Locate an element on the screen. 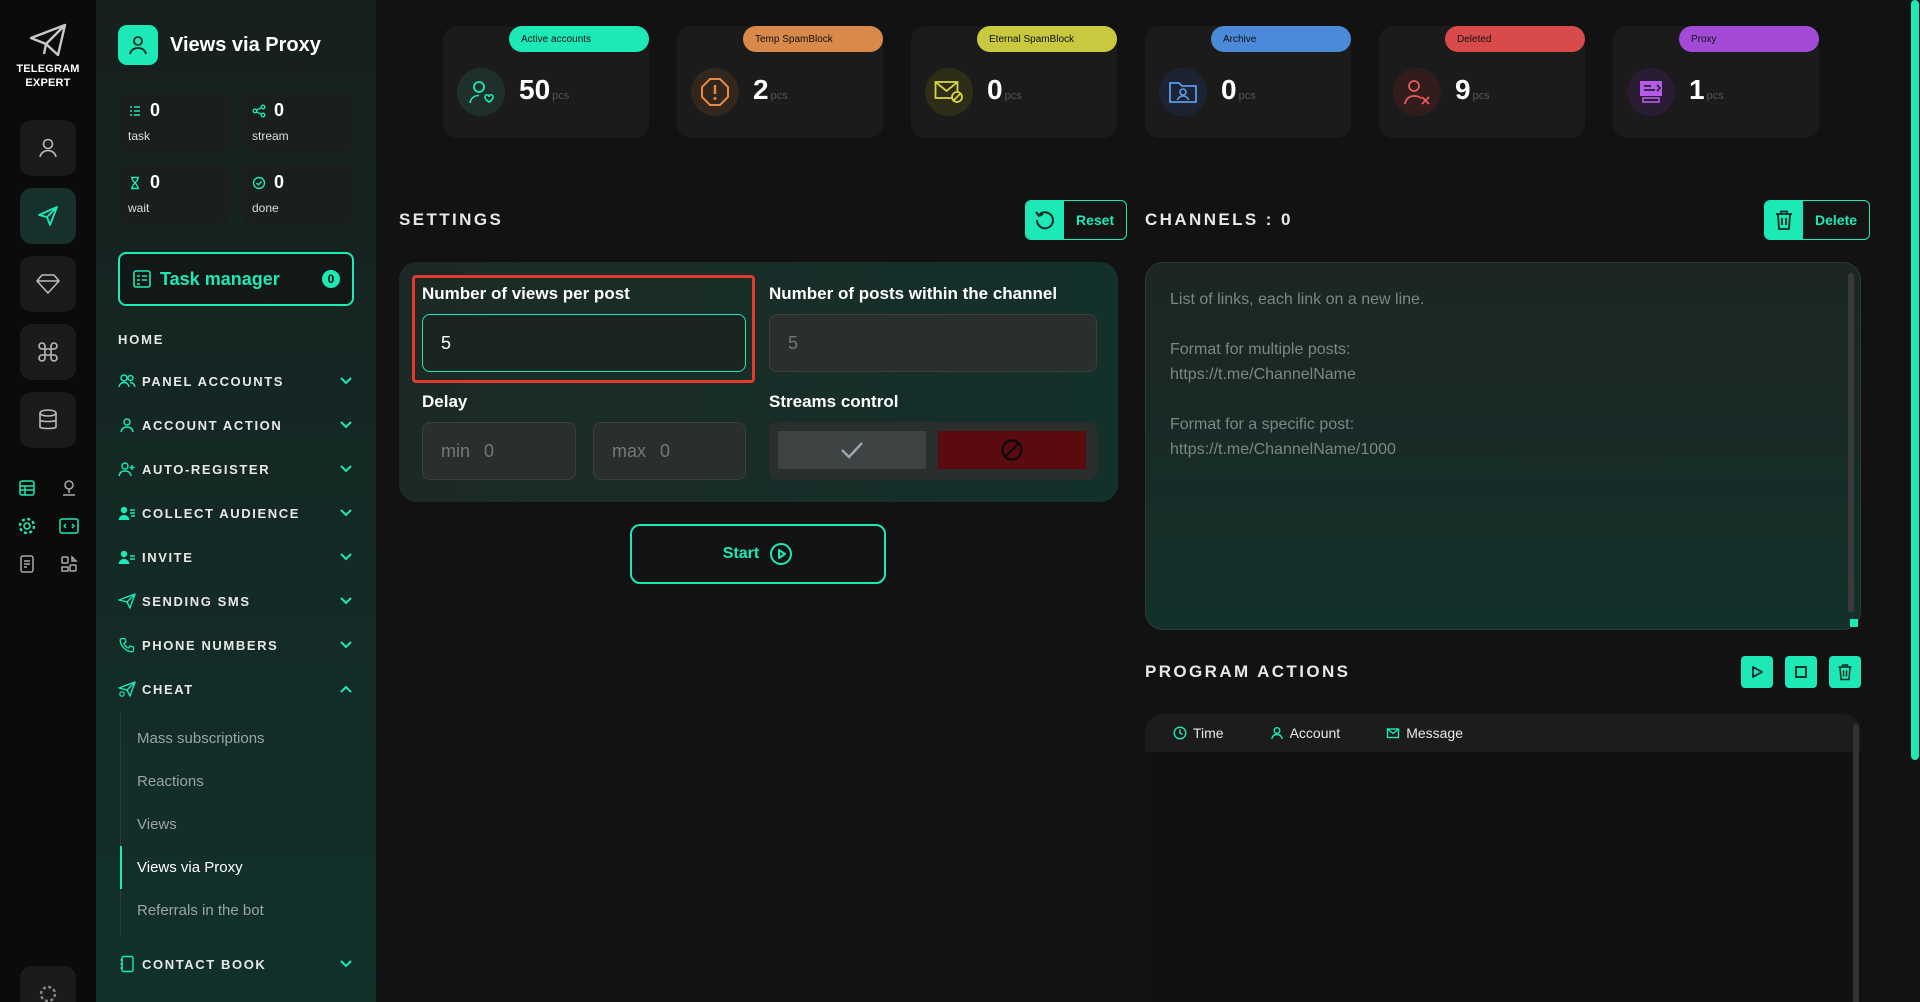  placeholder-line: https://t.me/ChannelName/1000 is located at coordinates (1283, 449).